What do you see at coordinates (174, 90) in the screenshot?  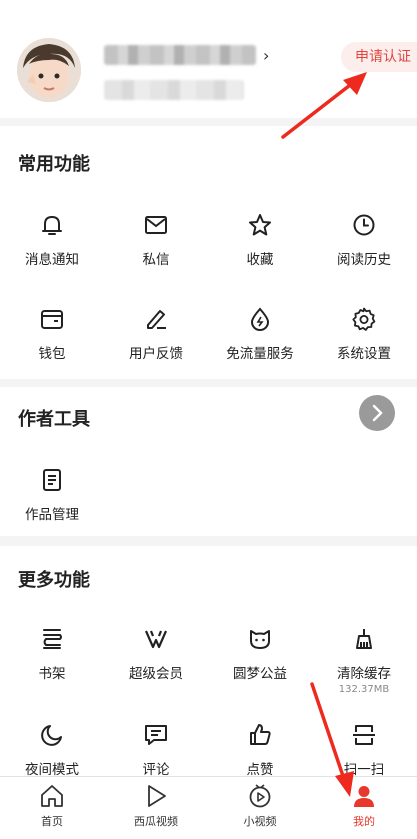 I see `user-info-blurred` at bounding box center [174, 90].